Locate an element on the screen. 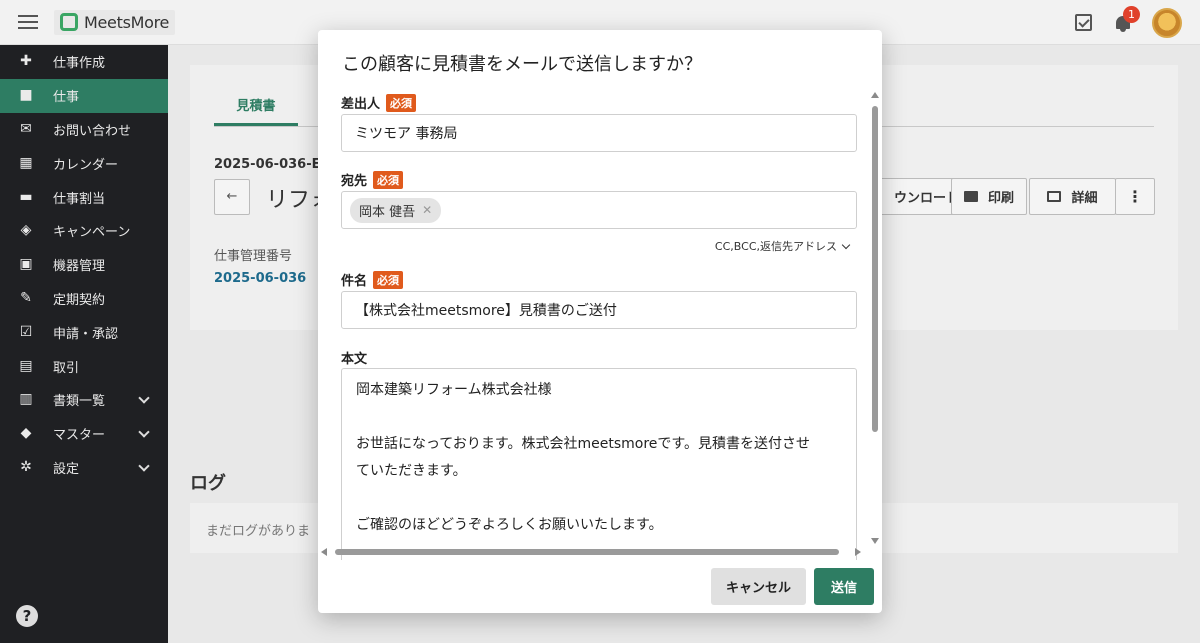 The width and height of the screenshot is (1200, 643). app-logo: MeetsMore is located at coordinates (115, 22).